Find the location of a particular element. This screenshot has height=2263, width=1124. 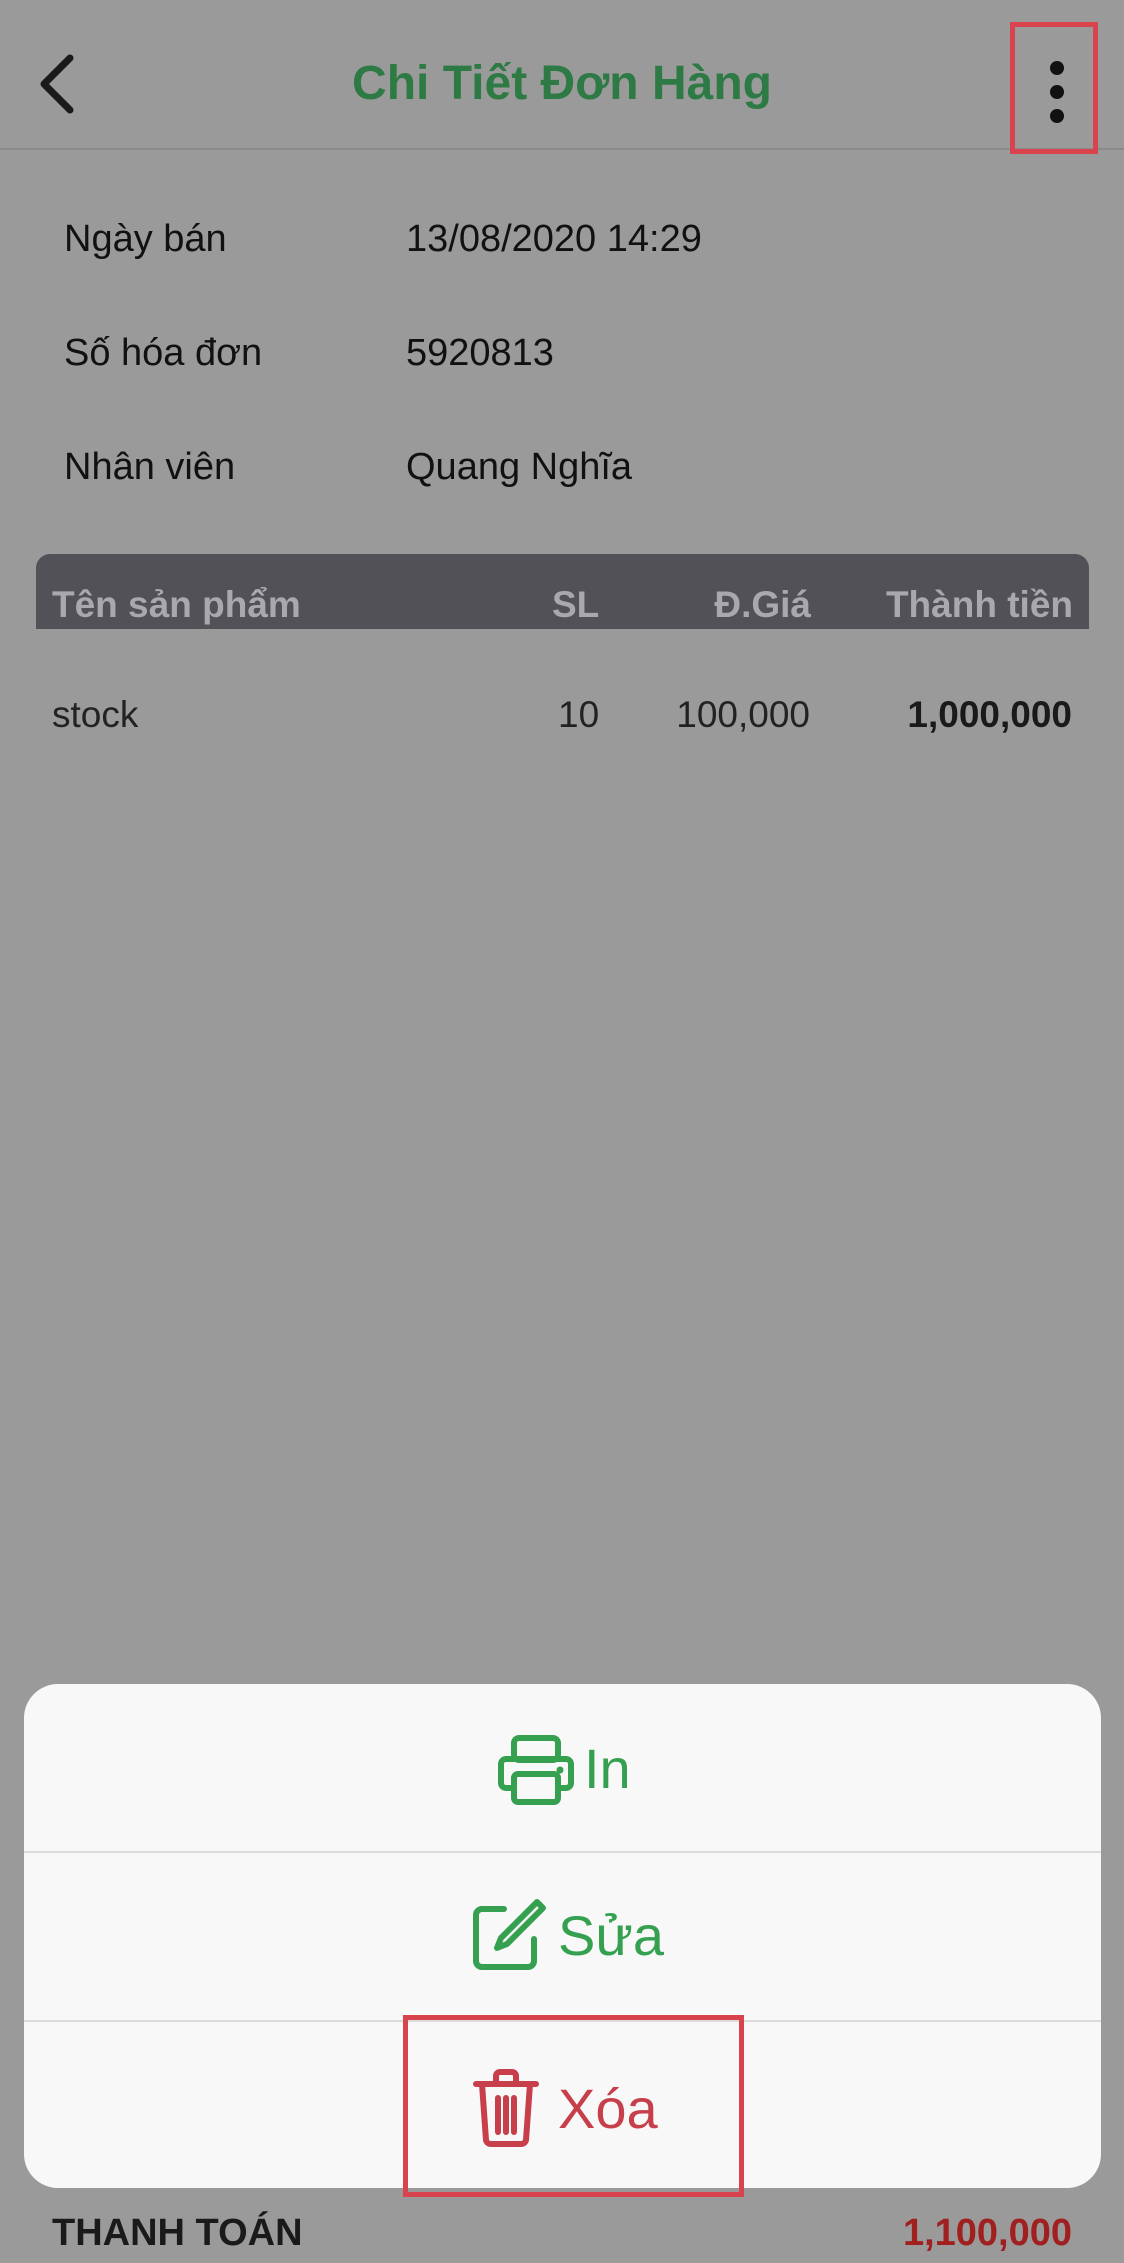

table-header: Tên sản phẩm SL Đ.Giá Thành tiền is located at coordinates (562, 591).